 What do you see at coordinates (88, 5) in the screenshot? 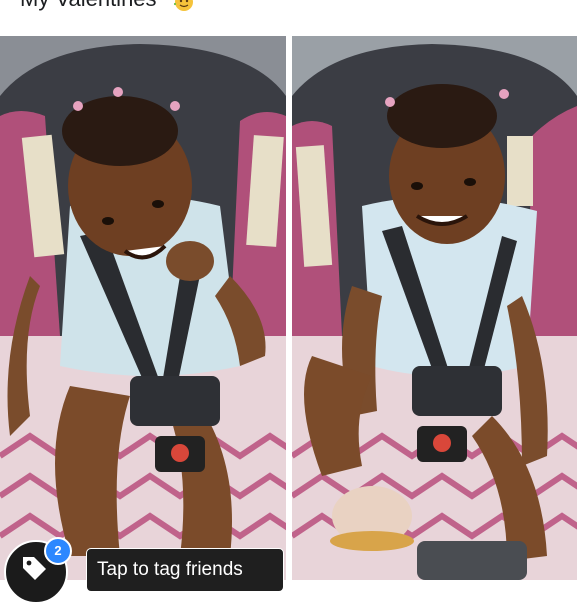
I see `caption-text: My Valentines` at bounding box center [88, 5].